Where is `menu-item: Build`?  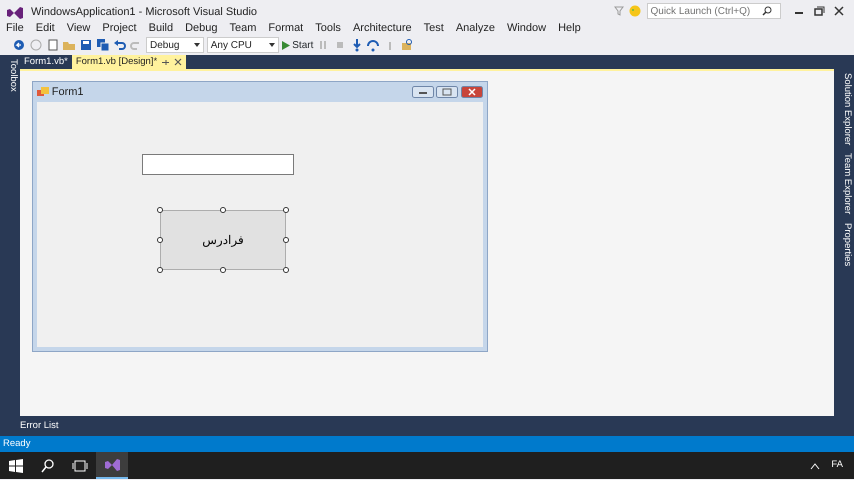 menu-item: Build is located at coordinates (161, 28).